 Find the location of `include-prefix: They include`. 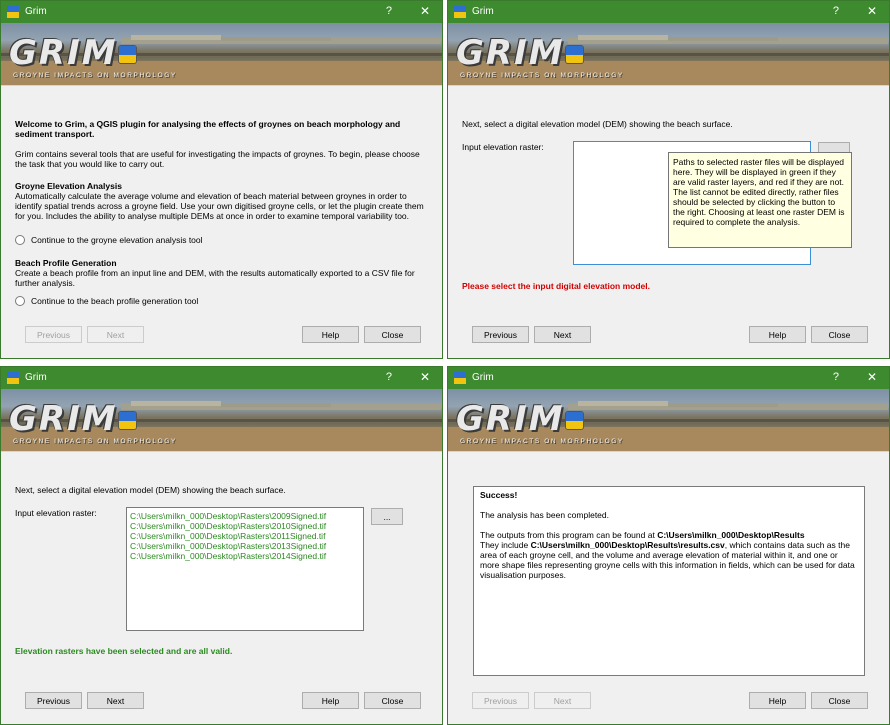

include-prefix: They include is located at coordinates (505, 545).